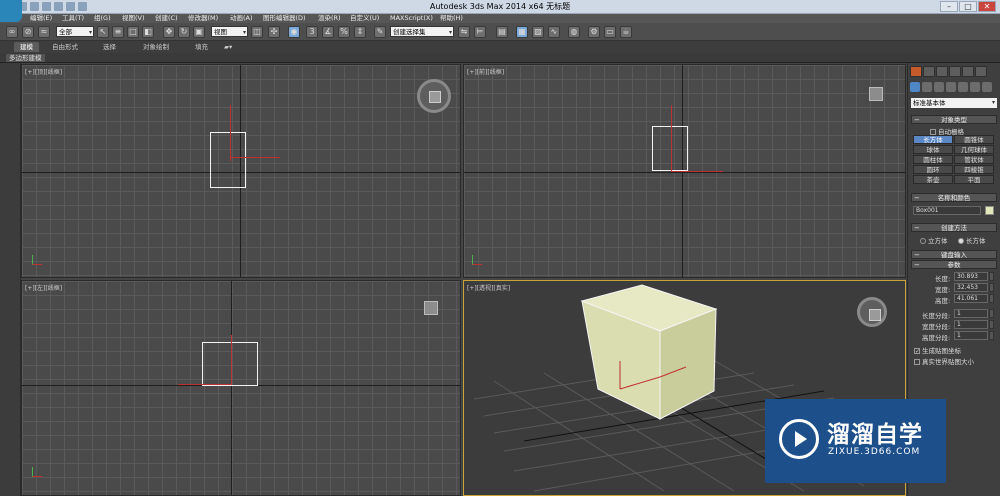 This screenshot has height=496, width=1000. Describe the element at coordinates (934, 240) in the screenshot. I see `cube-radio: 立方体` at that location.